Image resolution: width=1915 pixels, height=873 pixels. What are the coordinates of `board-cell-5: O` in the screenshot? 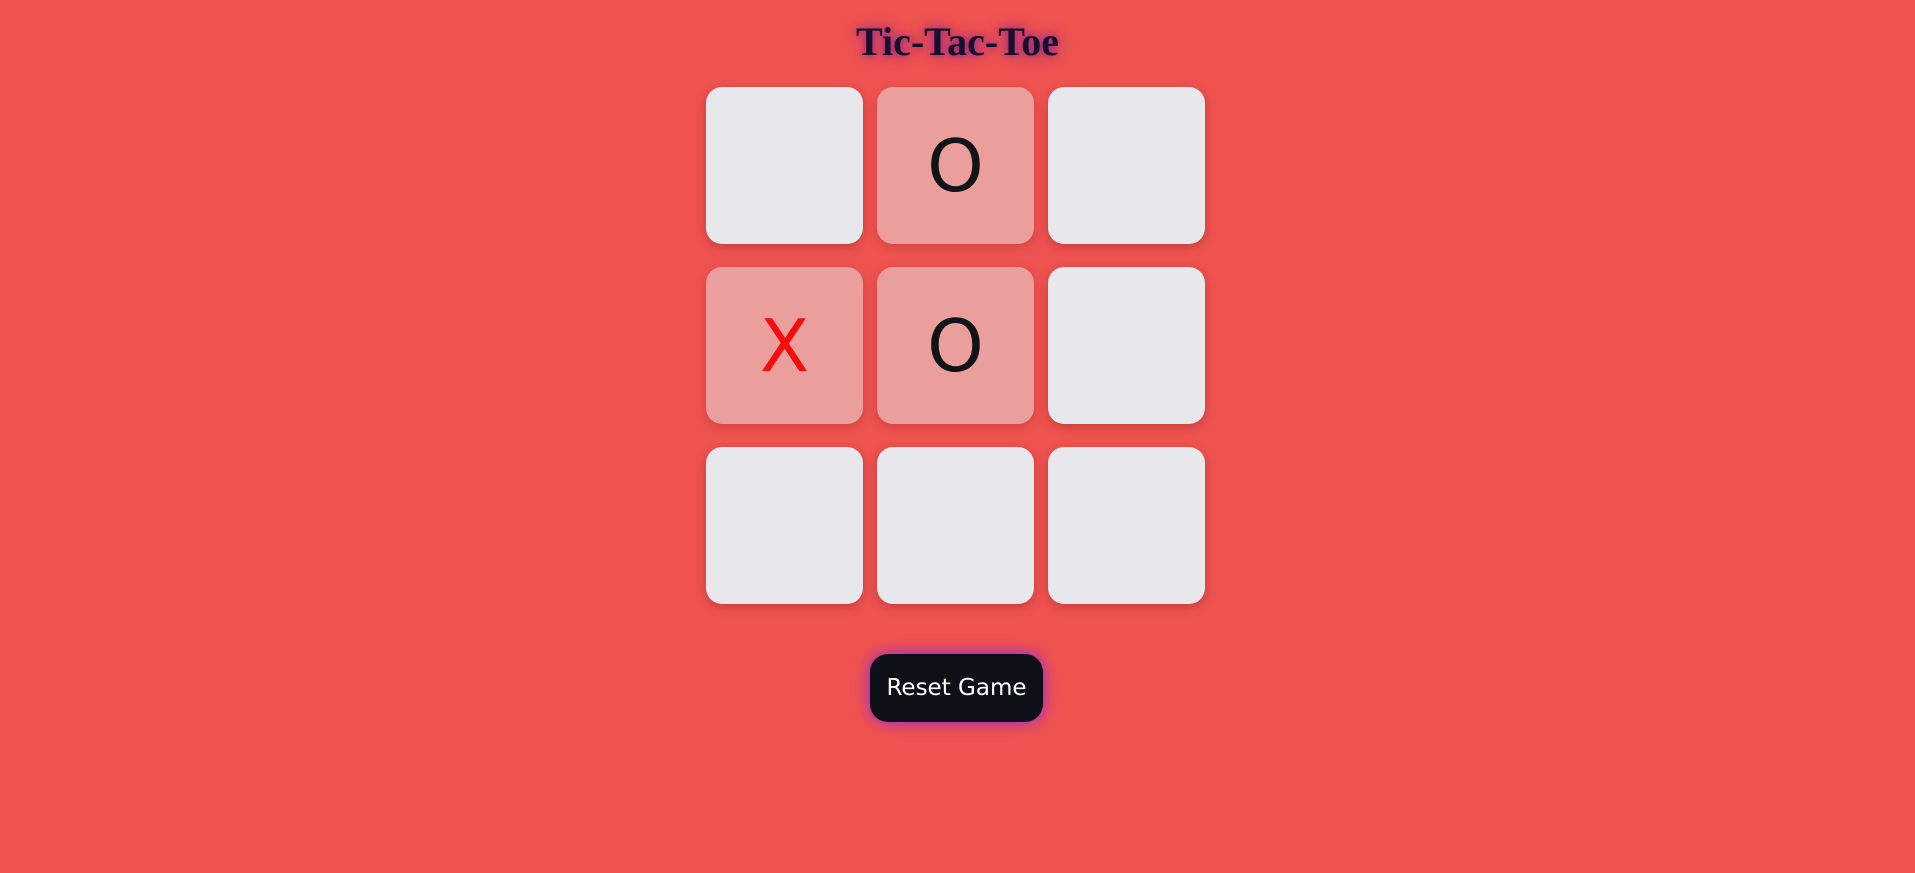 It's located at (955, 345).